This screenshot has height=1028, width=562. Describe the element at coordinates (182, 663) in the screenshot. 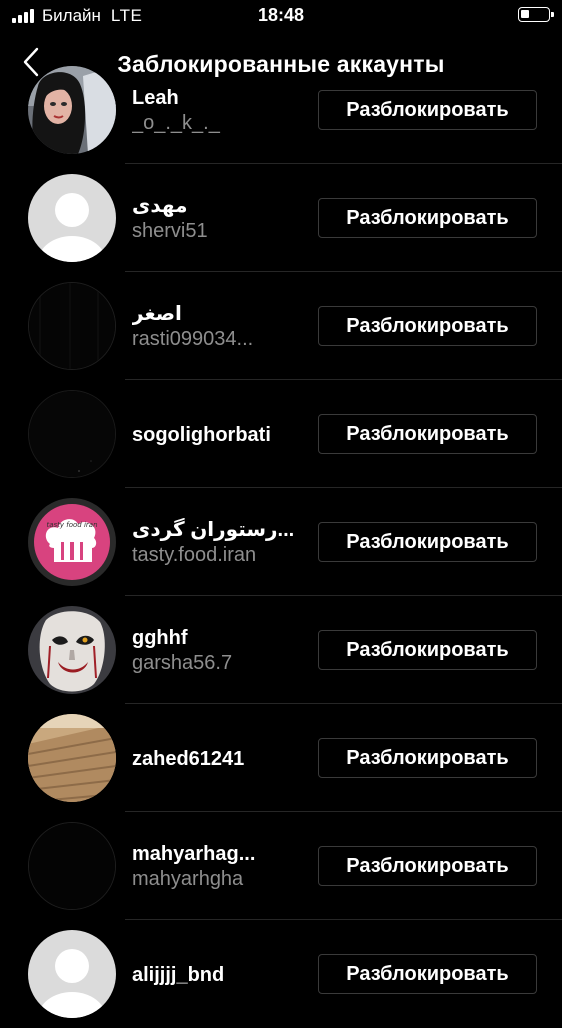

I see `full-name: garsha56.7` at that location.